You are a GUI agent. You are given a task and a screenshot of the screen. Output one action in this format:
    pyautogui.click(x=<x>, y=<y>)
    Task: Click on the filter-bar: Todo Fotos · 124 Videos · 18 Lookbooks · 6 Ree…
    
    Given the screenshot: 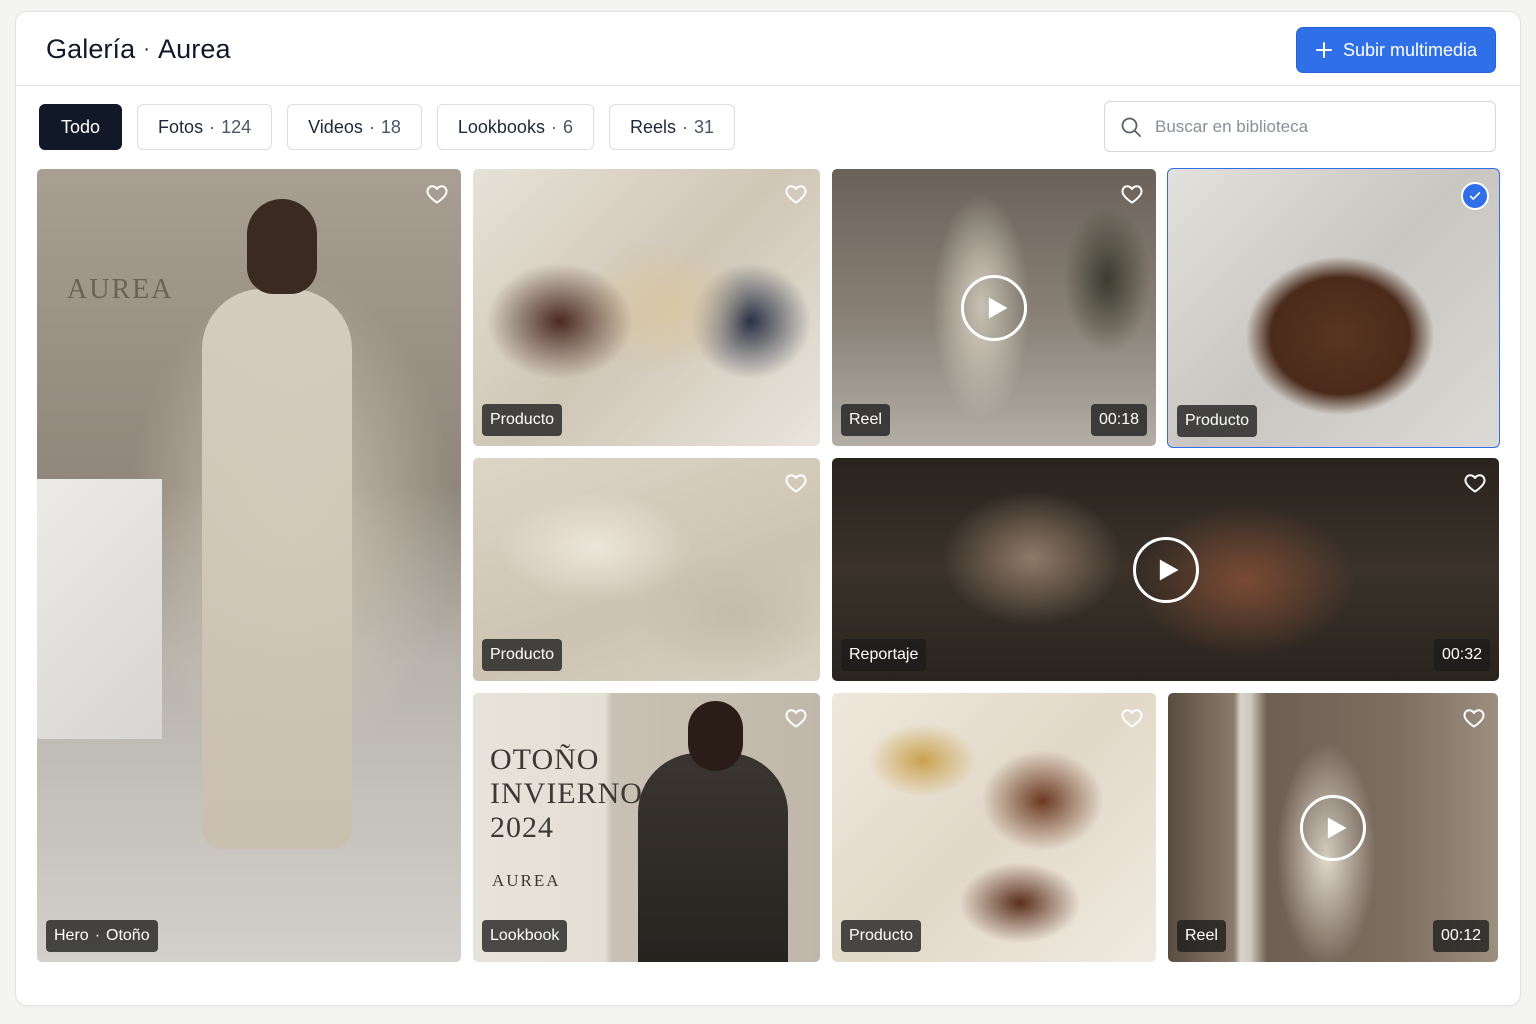 What is the action you would take?
    pyautogui.click(x=387, y=127)
    